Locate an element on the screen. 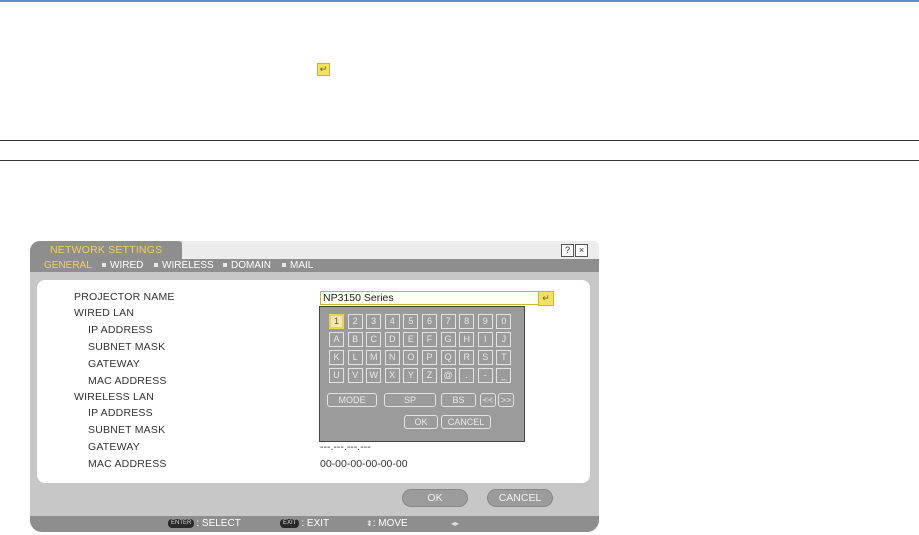 The width and height of the screenshot is (919, 535). tab-mail: MAIL is located at coordinates (297, 265).